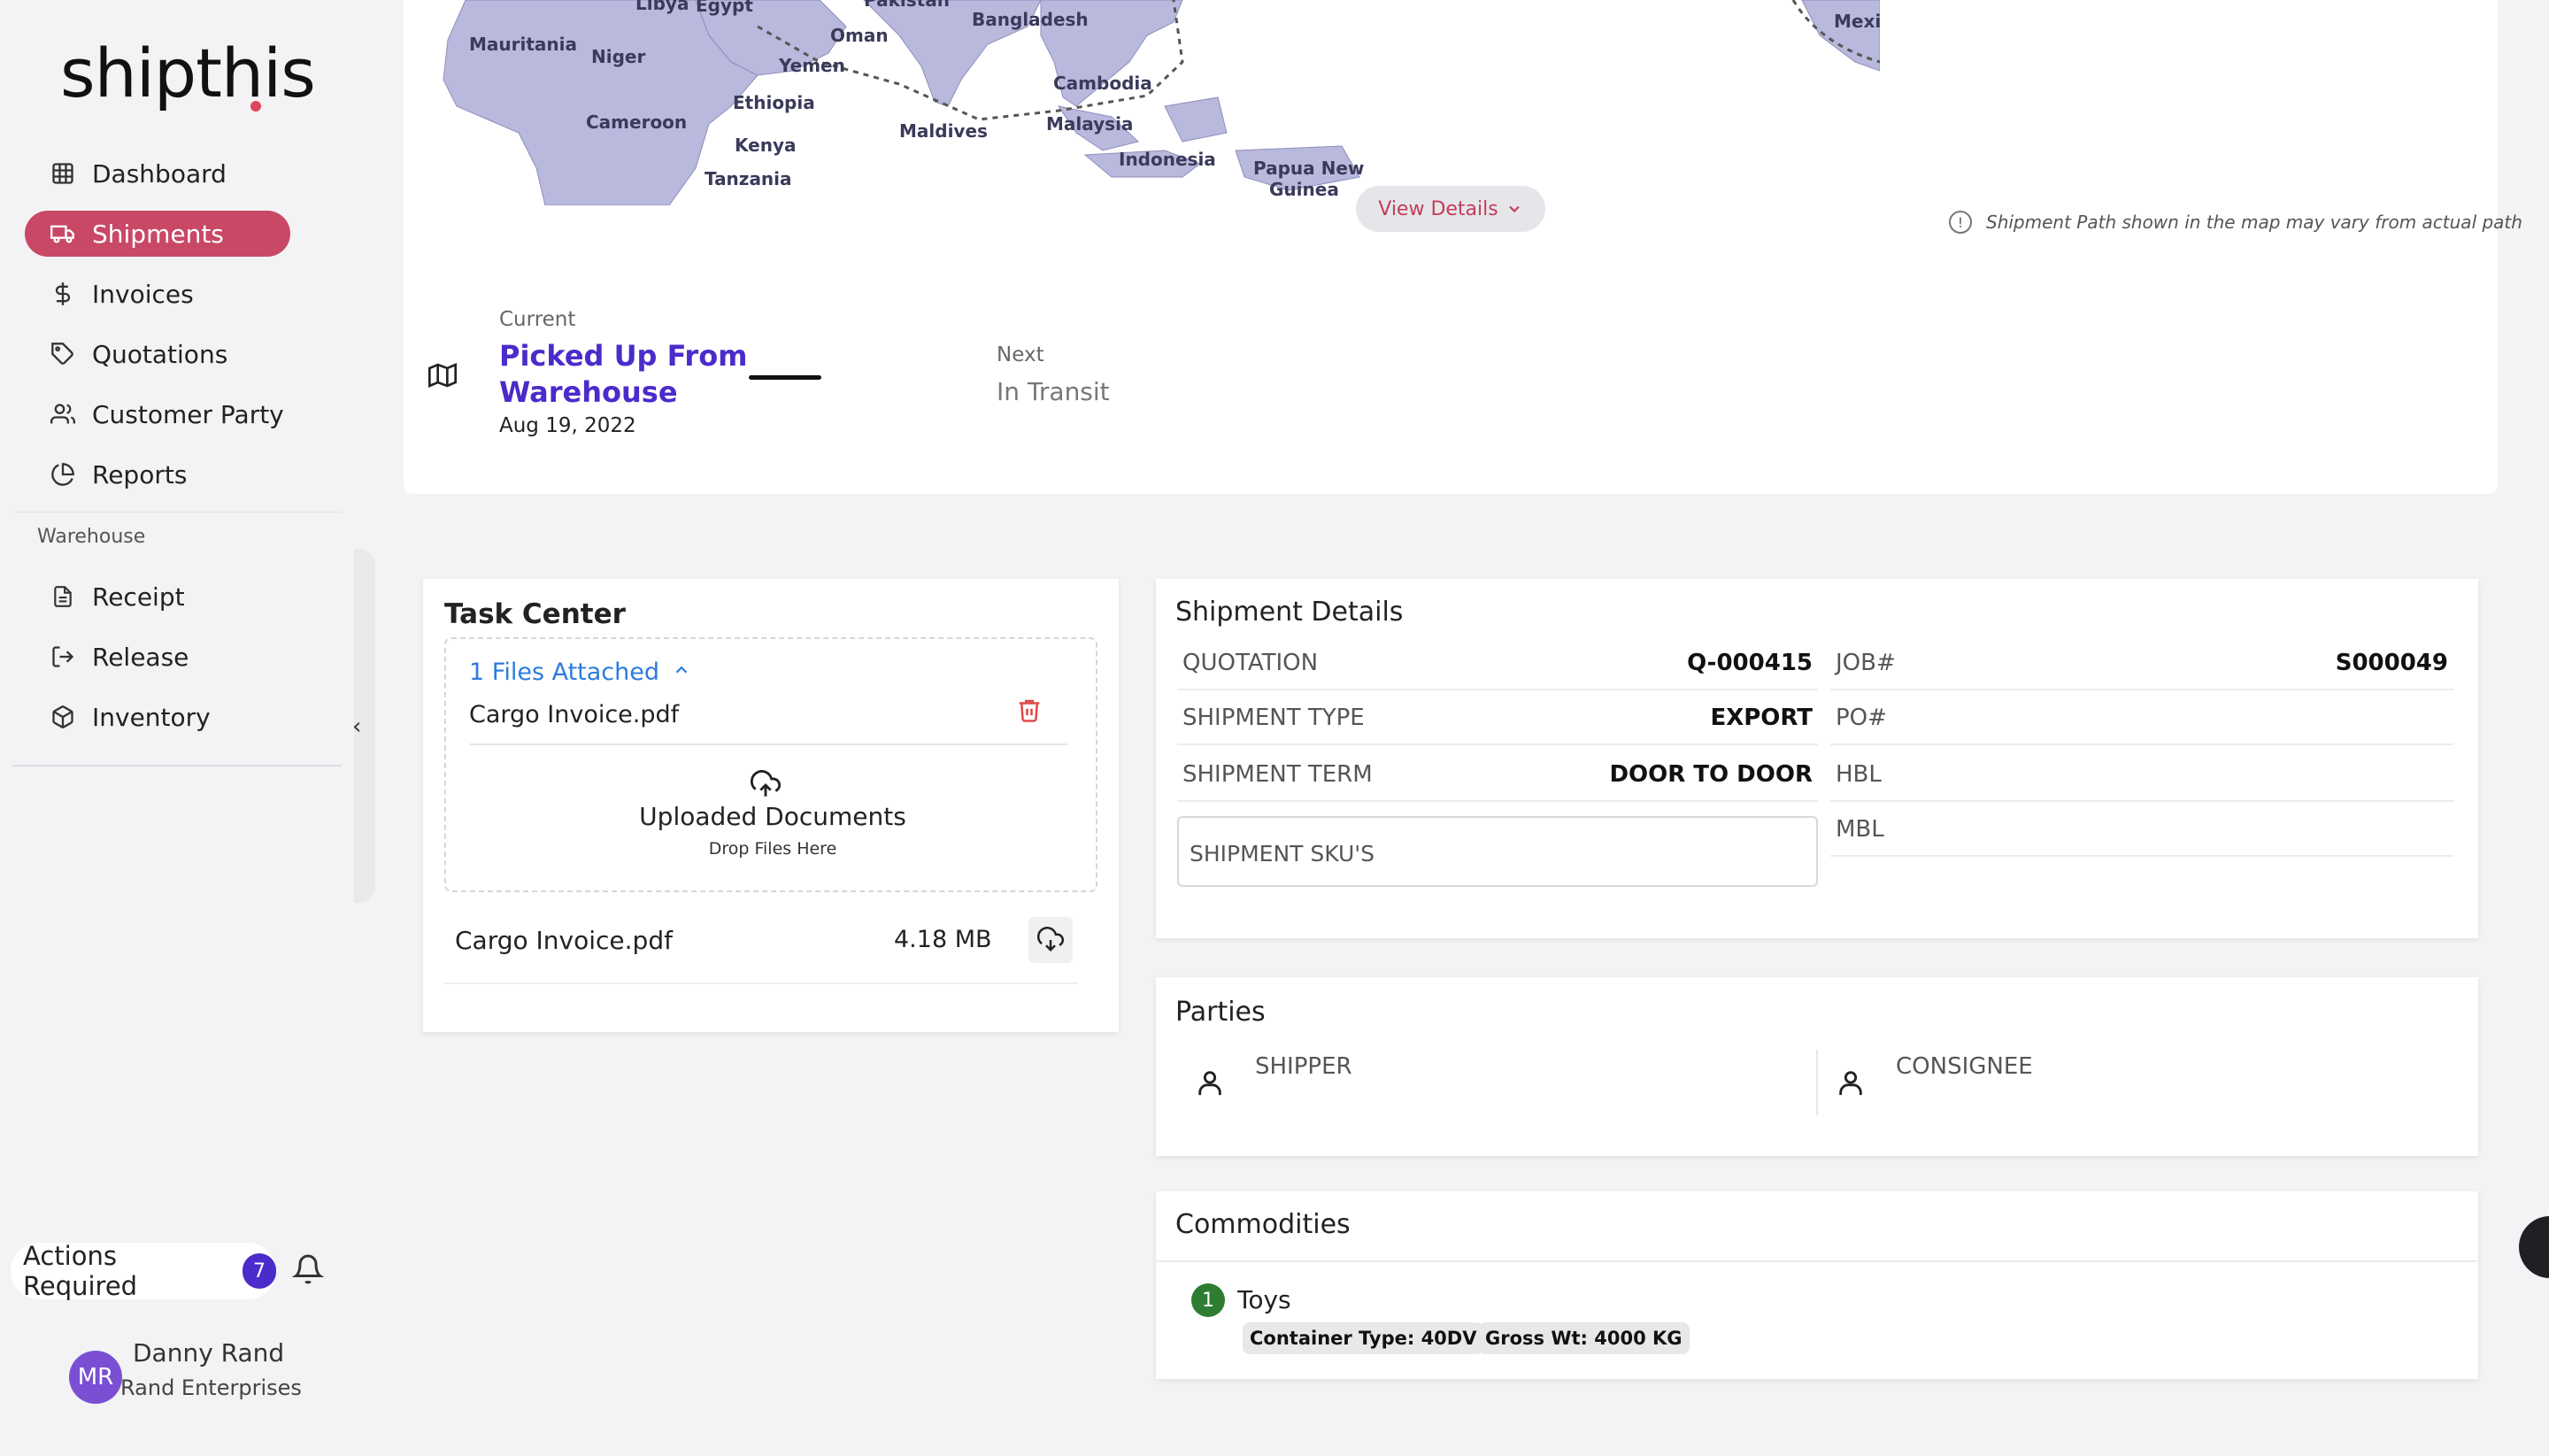 This screenshot has height=1456, width=2549. I want to click on cloud-download-icon, so click(1051, 940).